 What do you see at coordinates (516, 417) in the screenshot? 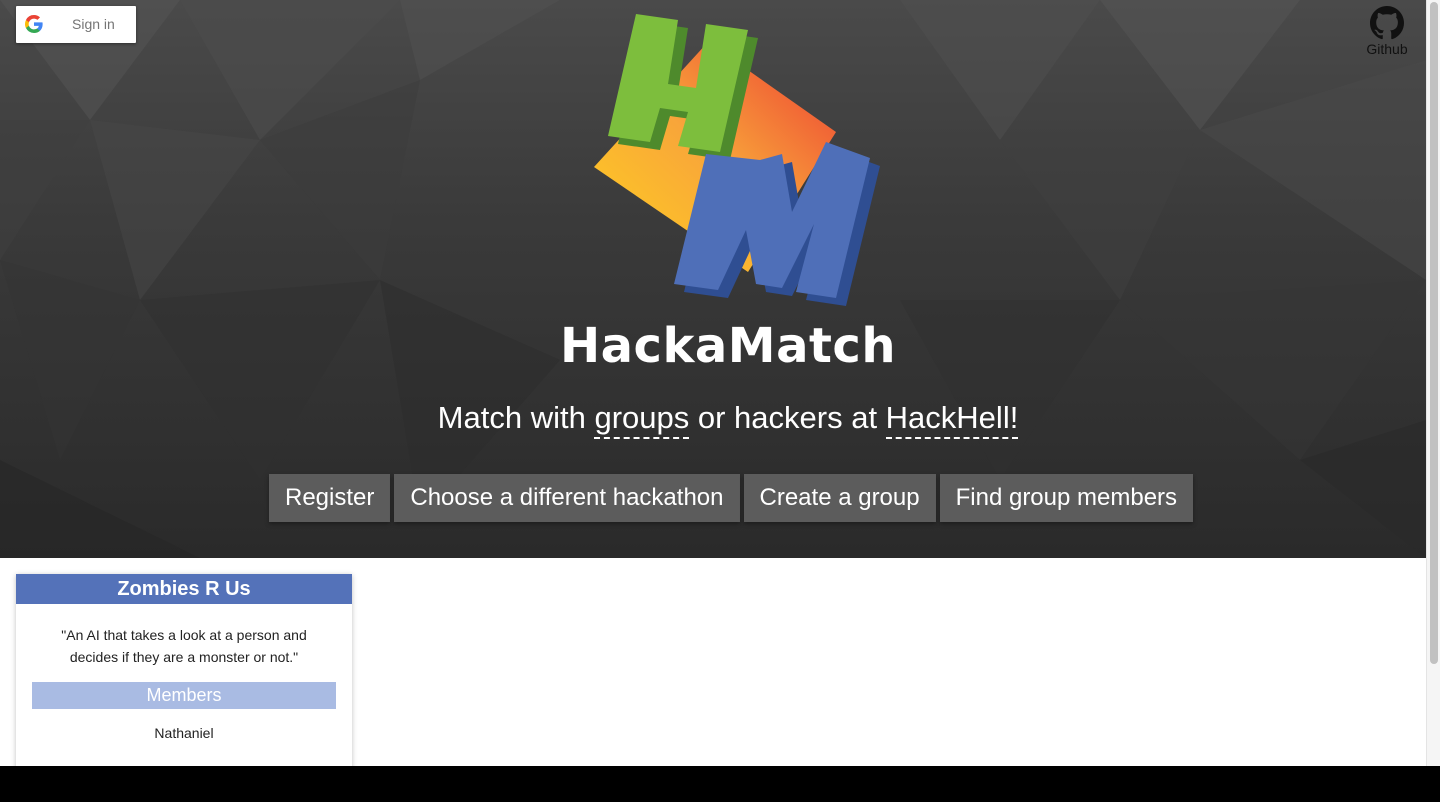
I see `tagline-text-1: Match with` at bounding box center [516, 417].